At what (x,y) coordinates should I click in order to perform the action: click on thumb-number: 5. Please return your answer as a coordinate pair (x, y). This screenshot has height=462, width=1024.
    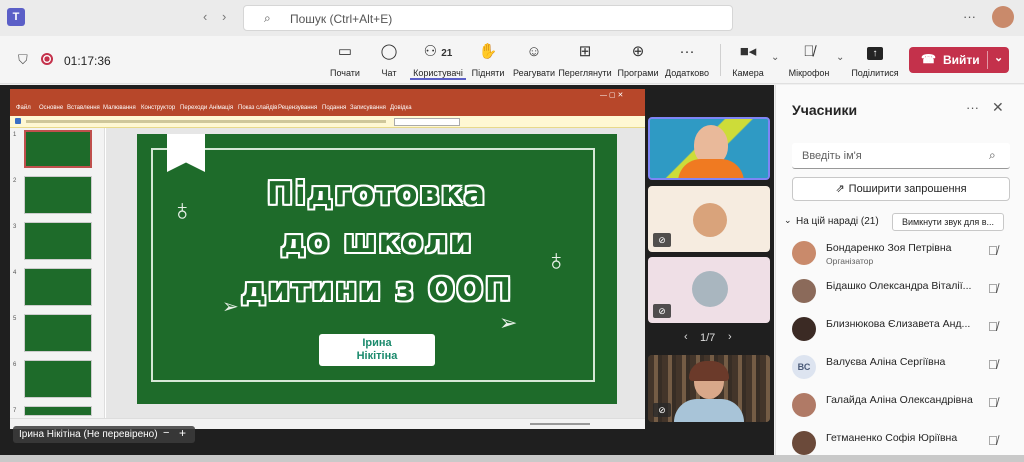
    Looking at the image, I should click on (15, 319).